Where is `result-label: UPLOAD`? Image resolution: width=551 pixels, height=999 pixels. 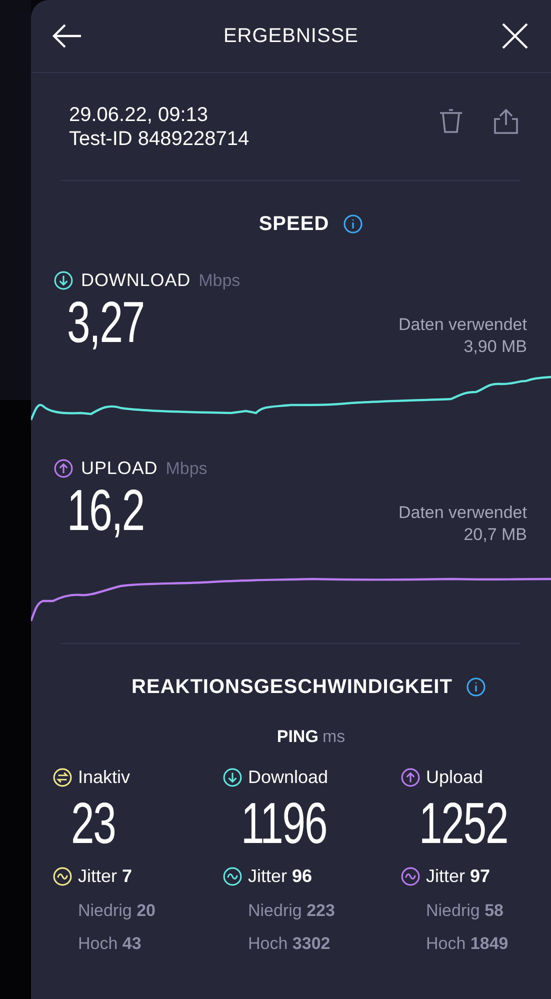 result-label: UPLOAD is located at coordinates (119, 468).